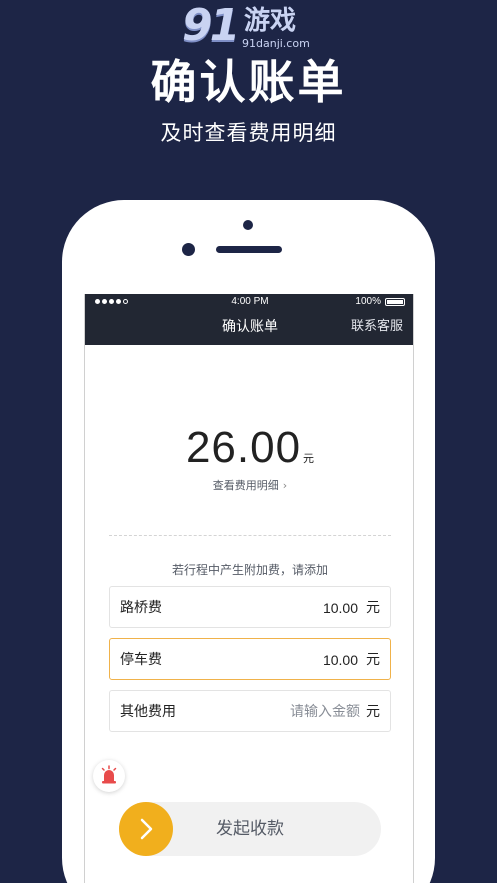  What do you see at coordinates (248, 225) in the screenshot?
I see `front-camera` at bounding box center [248, 225].